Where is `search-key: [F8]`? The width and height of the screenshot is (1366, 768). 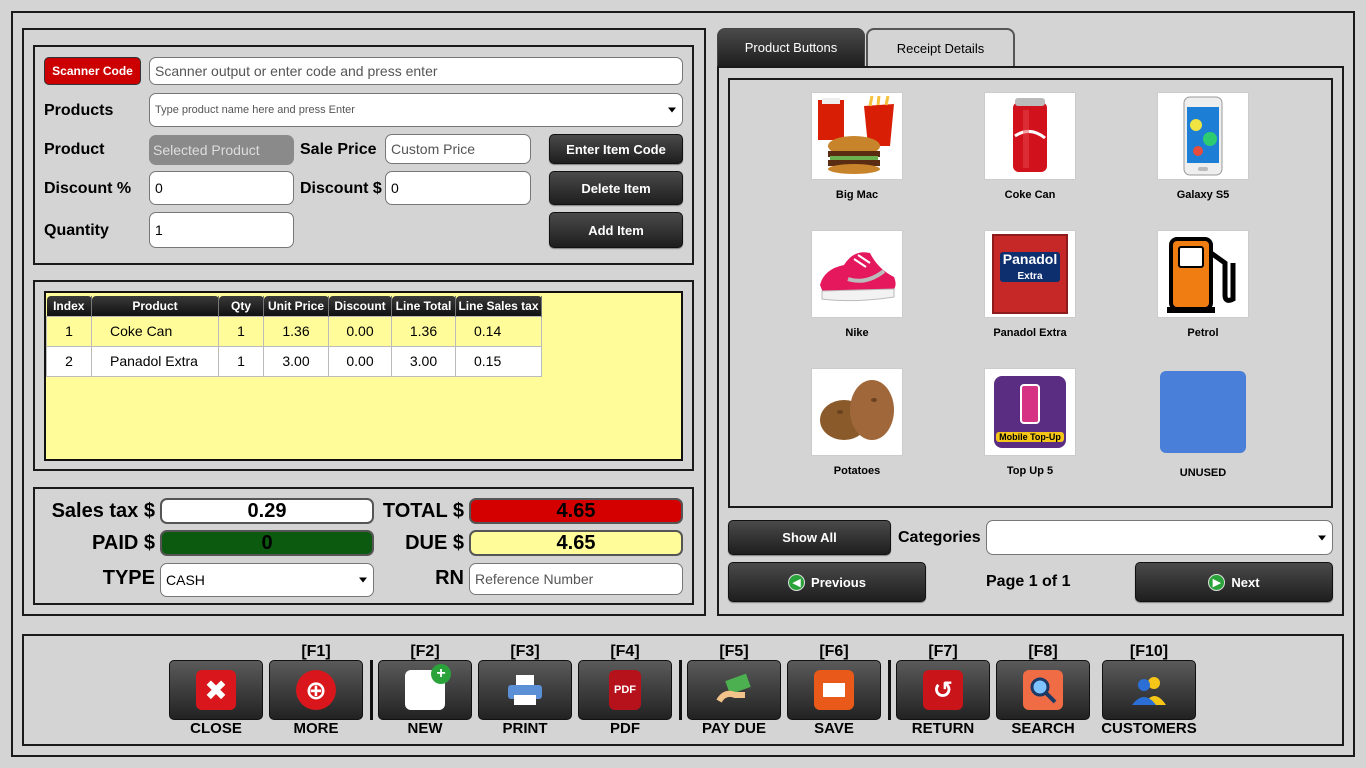 search-key: [F8] is located at coordinates (1043, 651).